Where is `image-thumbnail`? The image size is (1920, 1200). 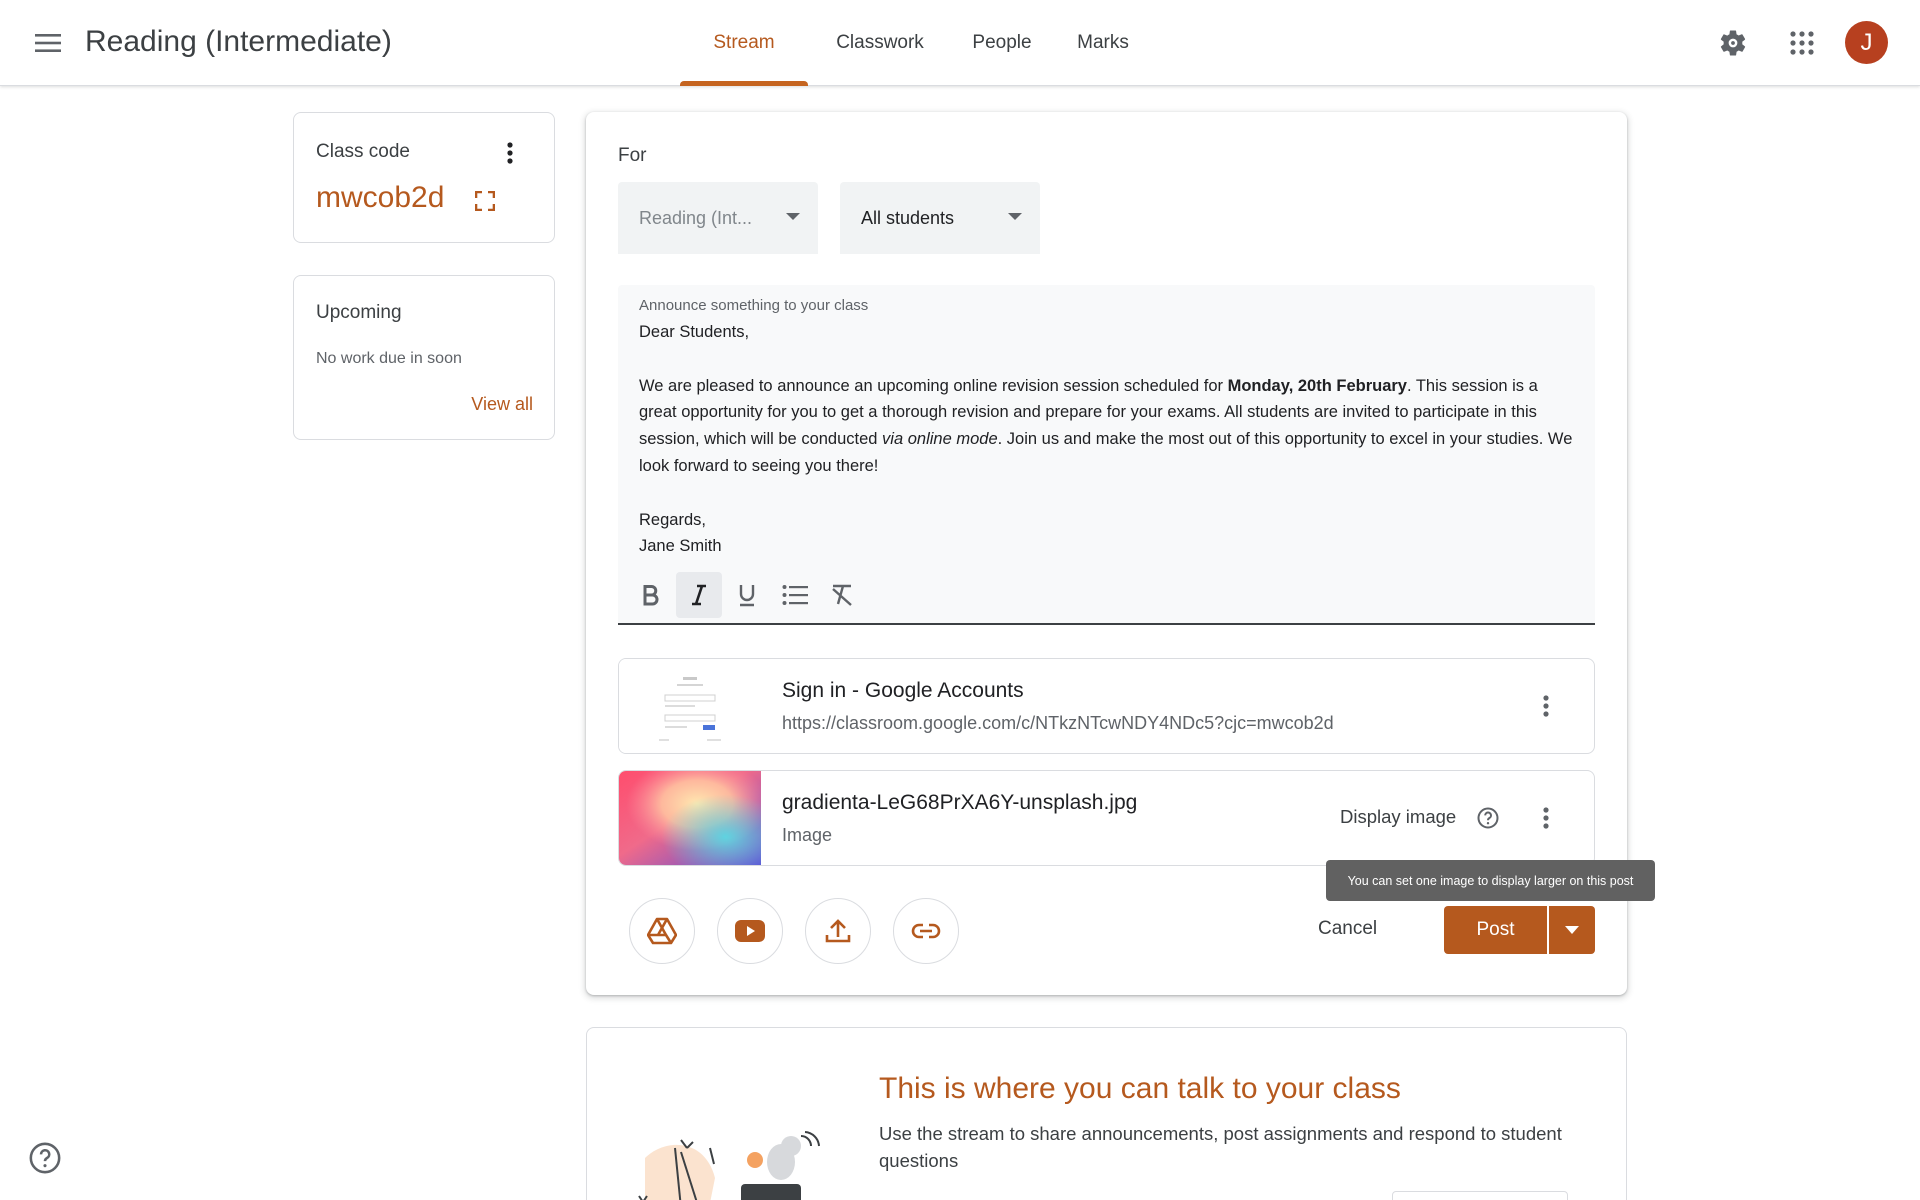
image-thumbnail is located at coordinates (690, 818).